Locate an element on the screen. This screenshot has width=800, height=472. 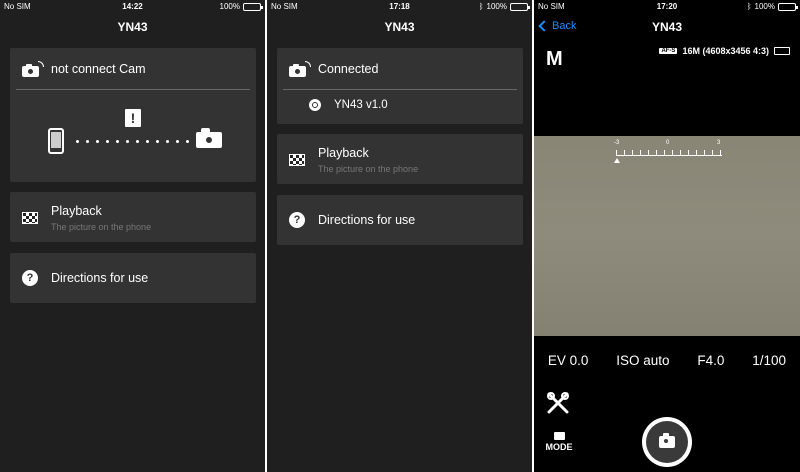
af-mode-badge: AF-S is located at coordinates (668, 51).